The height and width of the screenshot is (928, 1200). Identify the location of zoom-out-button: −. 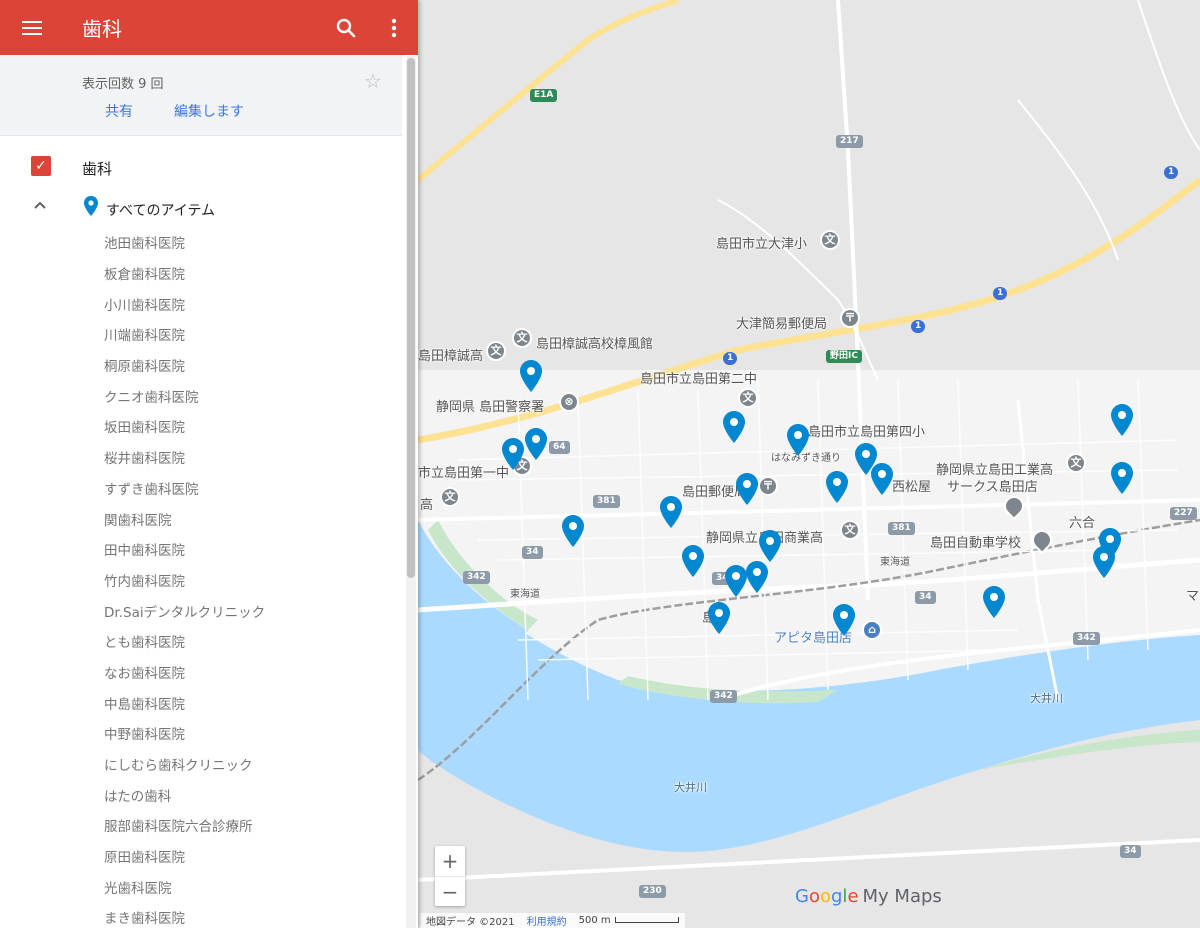
(450, 891).